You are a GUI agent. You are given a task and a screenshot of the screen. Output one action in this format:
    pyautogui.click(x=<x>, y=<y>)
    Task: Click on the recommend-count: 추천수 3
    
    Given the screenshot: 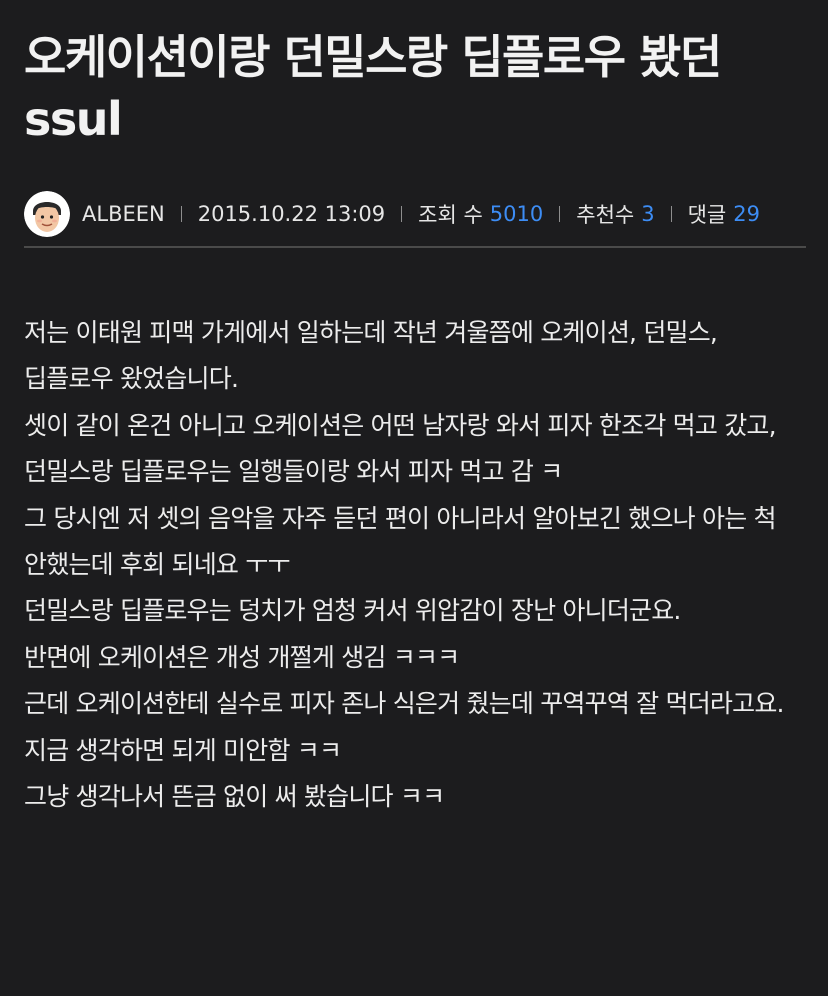 What is the action you would take?
    pyautogui.click(x=615, y=214)
    